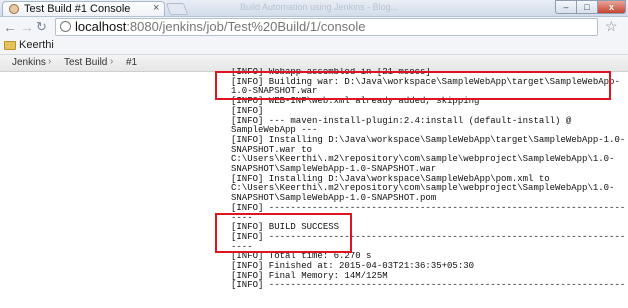 This screenshot has height=308, width=628. Describe the element at coordinates (611, 7) in the screenshot. I see `close-window-button: x` at that location.